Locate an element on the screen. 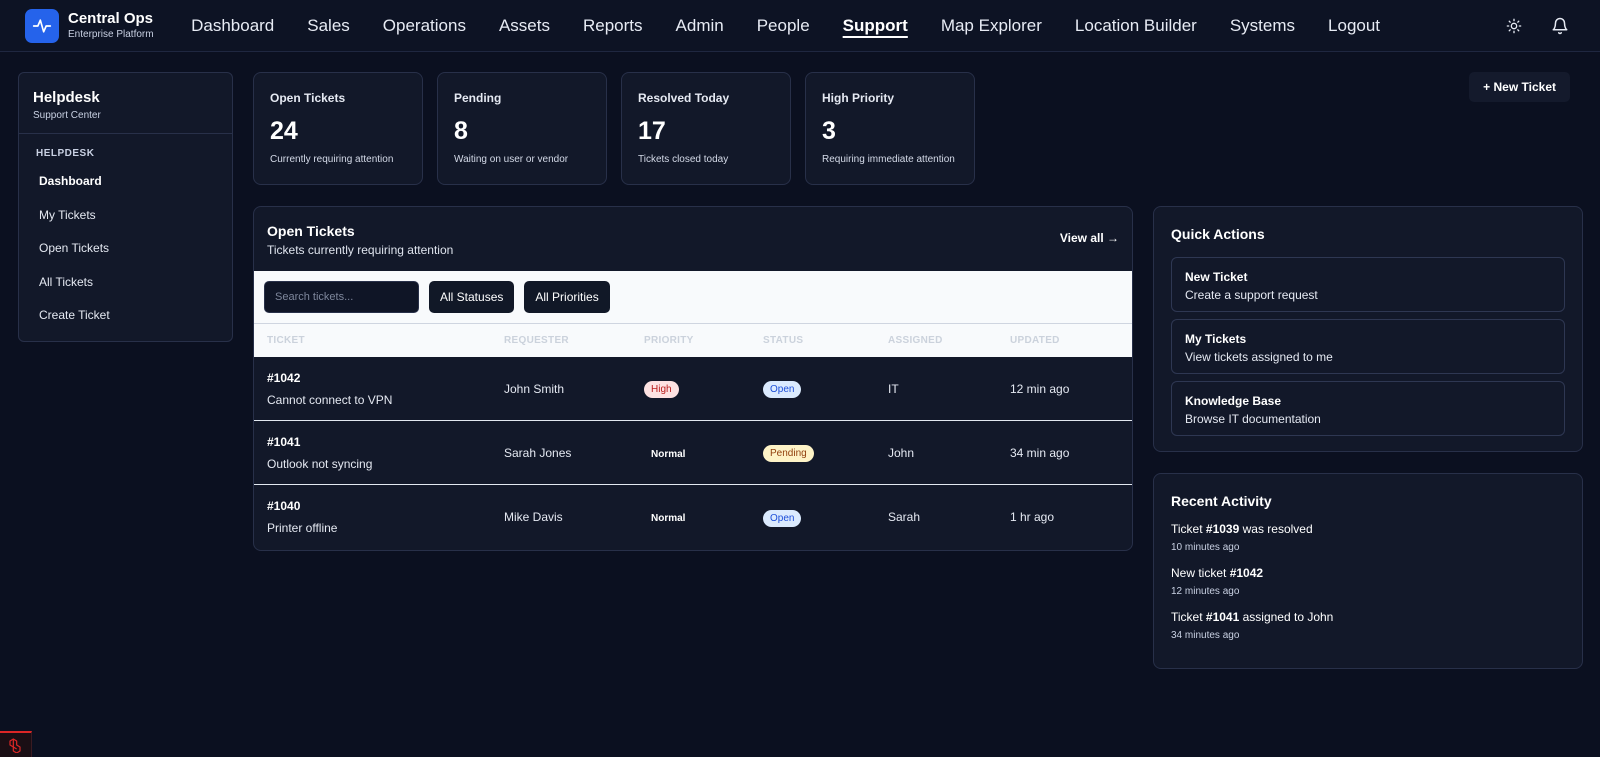 This screenshot has width=1600, height=757. stat-value: 3 is located at coordinates (829, 131).